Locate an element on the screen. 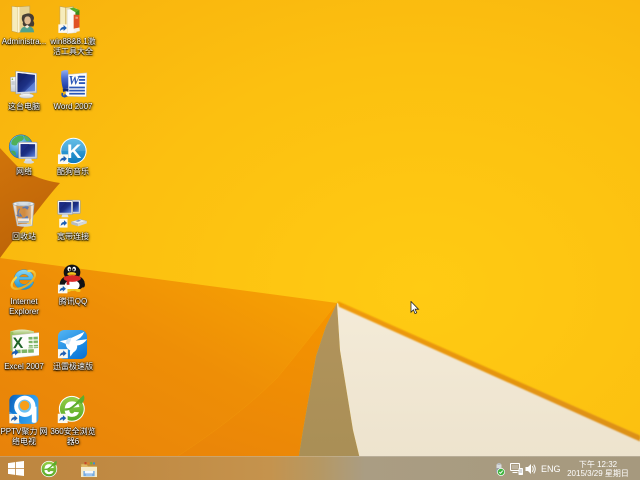  svg-text: W is located at coordinates (74, 81).